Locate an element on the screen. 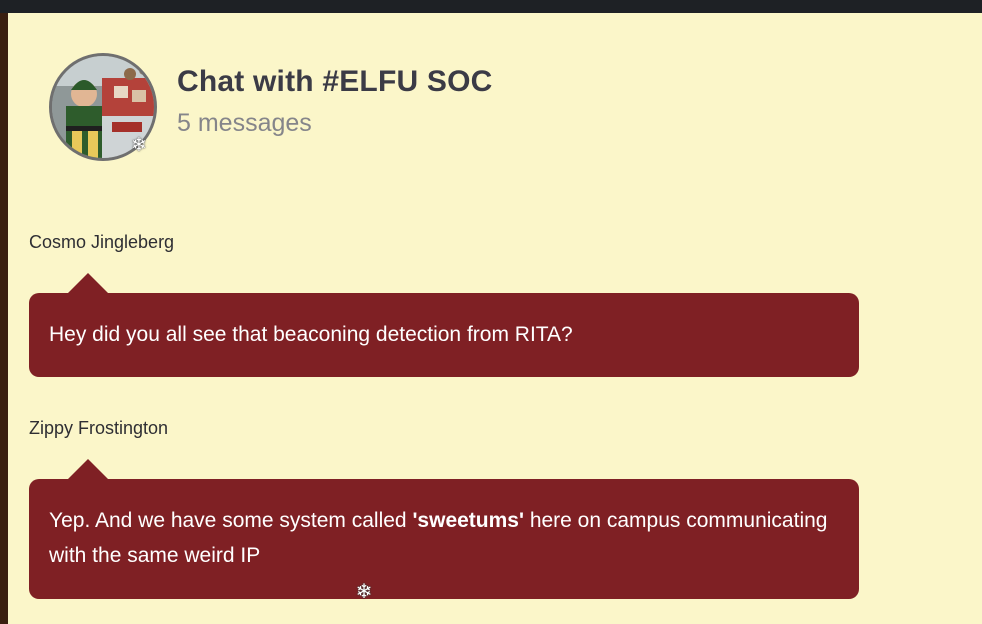 Image resolution: width=982 pixels, height=624 pixels. message-sender: Zippy Frostington is located at coordinates (99, 428).